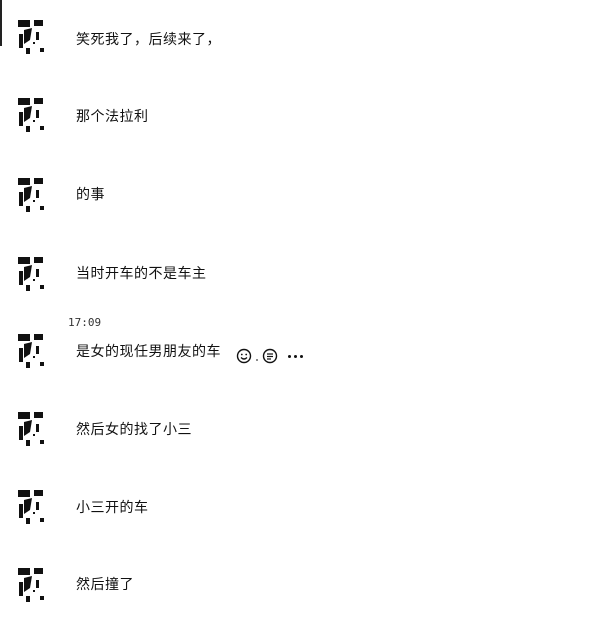 The image size is (603, 632). Describe the element at coordinates (301, 122) in the screenshot. I see `message-row: 那个法拉利` at that location.